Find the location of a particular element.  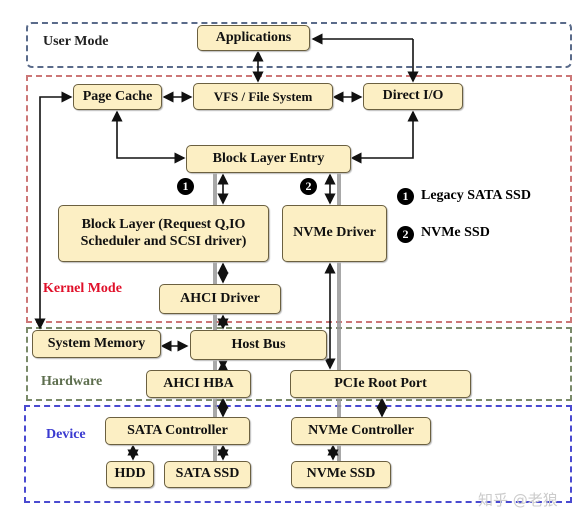

nvme-controller-box: NVMe Controller is located at coordinates (361, 431).